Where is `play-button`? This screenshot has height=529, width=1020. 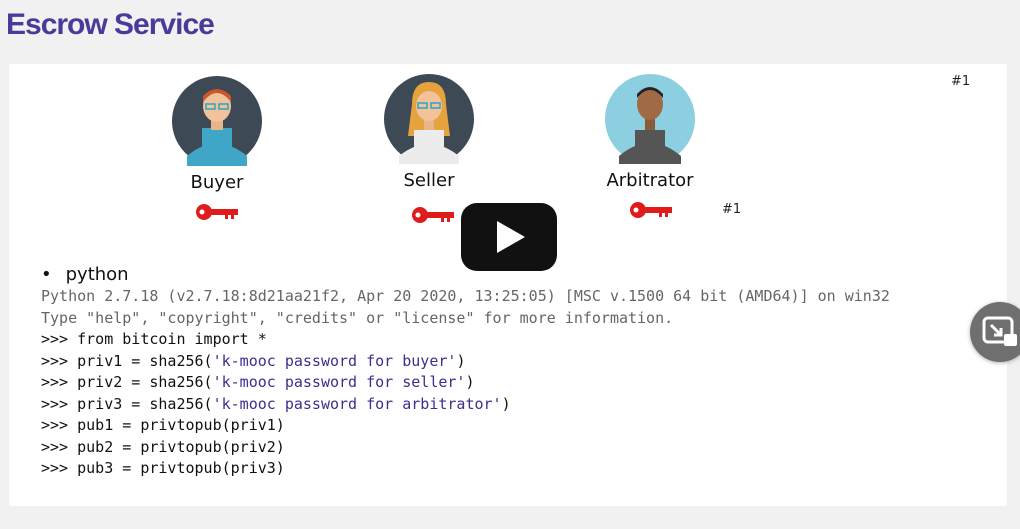
play-button is located at coordinates (509, 237).